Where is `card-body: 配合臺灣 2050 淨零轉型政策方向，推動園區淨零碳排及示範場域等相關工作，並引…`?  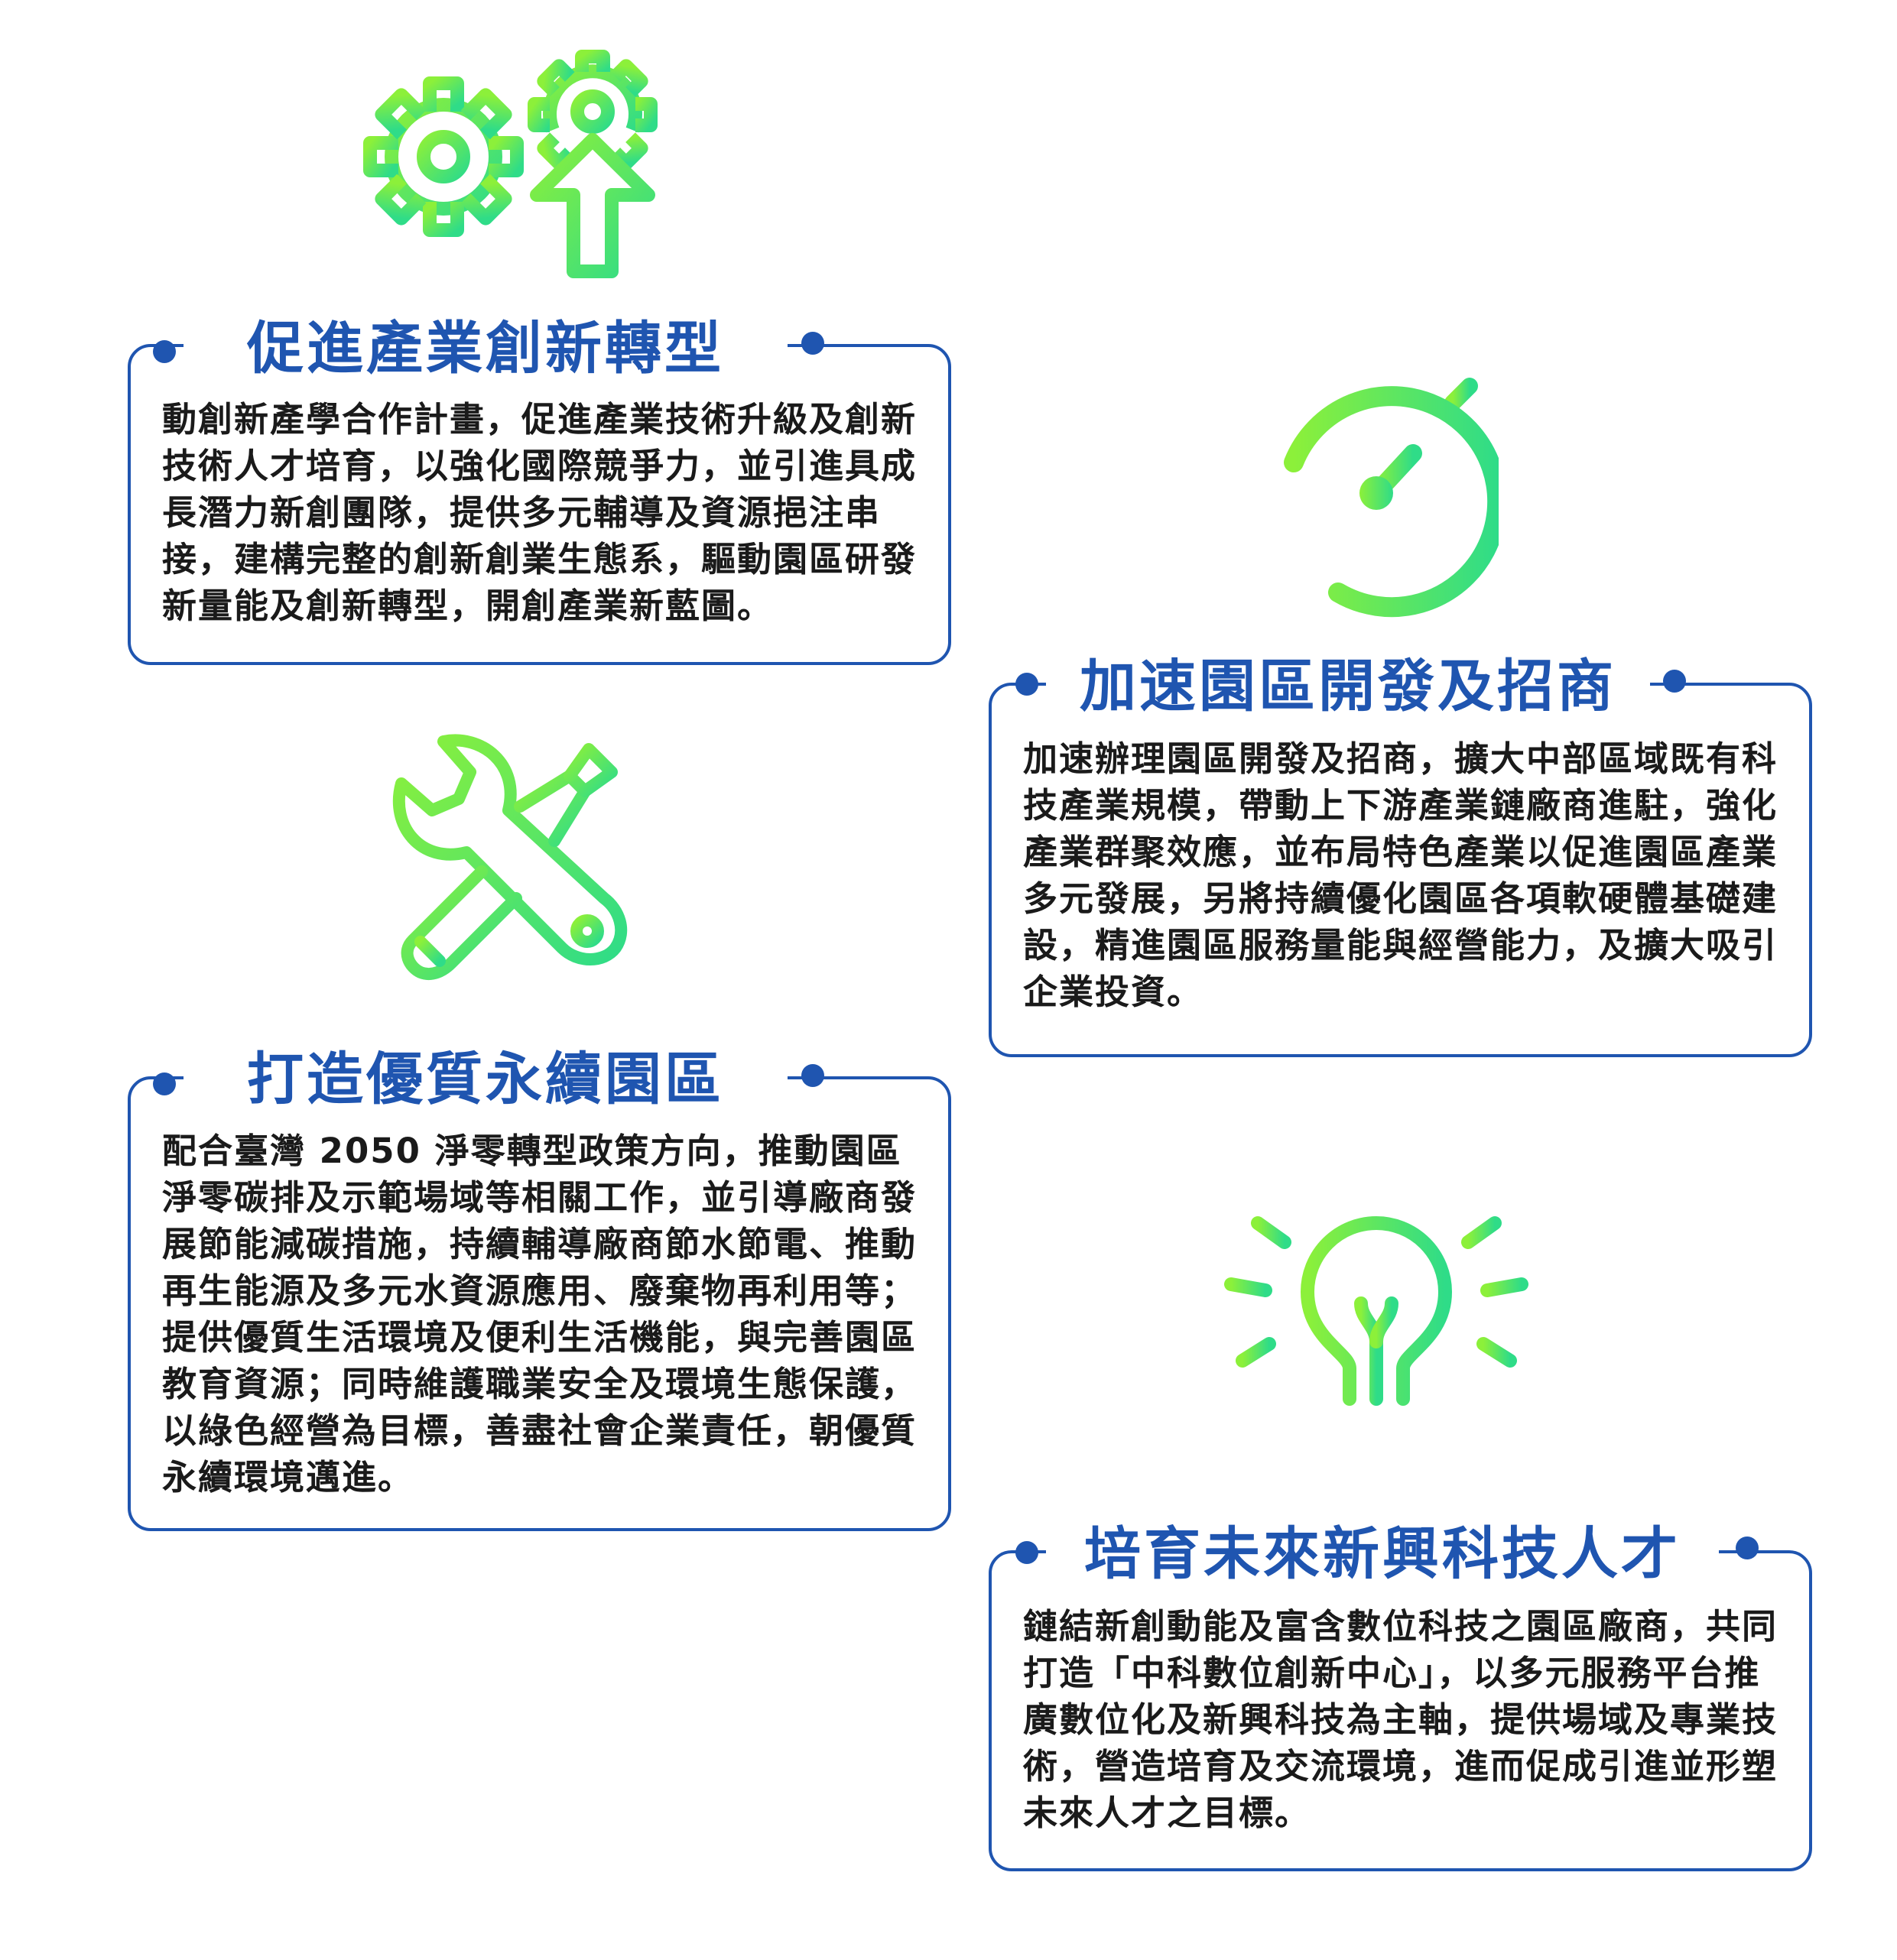 card-body: 配合臺灣 2050 淨零轉型政策方向，推動園區淨零碳排及示範場域等相關工作，並引… is located at coordinates (540, 1314).